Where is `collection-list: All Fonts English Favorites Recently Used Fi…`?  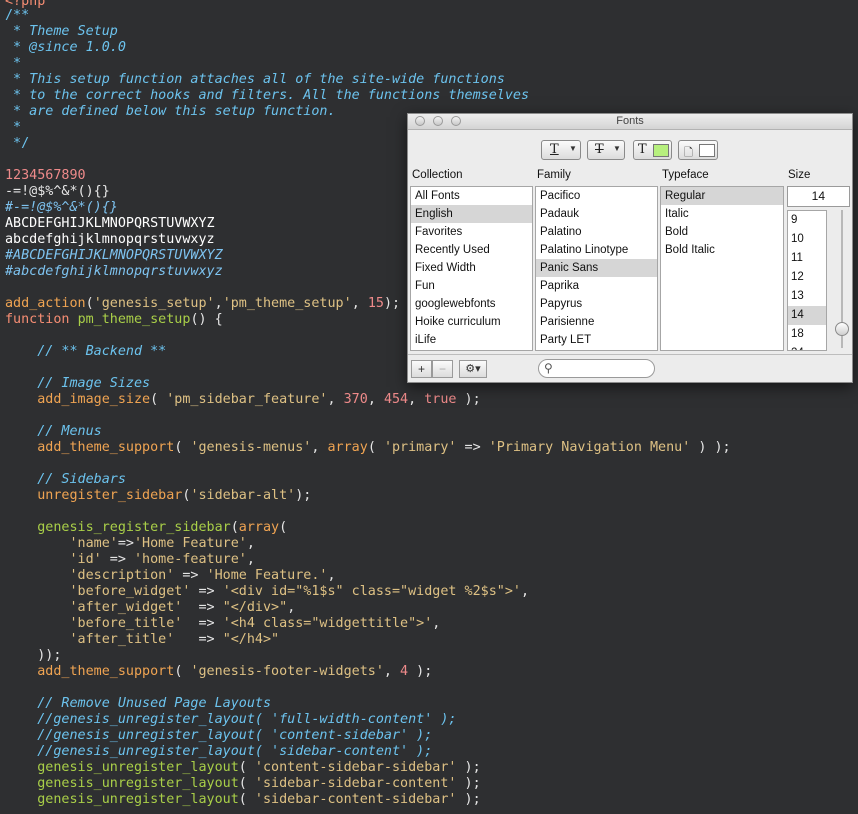 collection-list: All Fonts English Favorites Recently Used Fi… is located at coordinates (471, 268).